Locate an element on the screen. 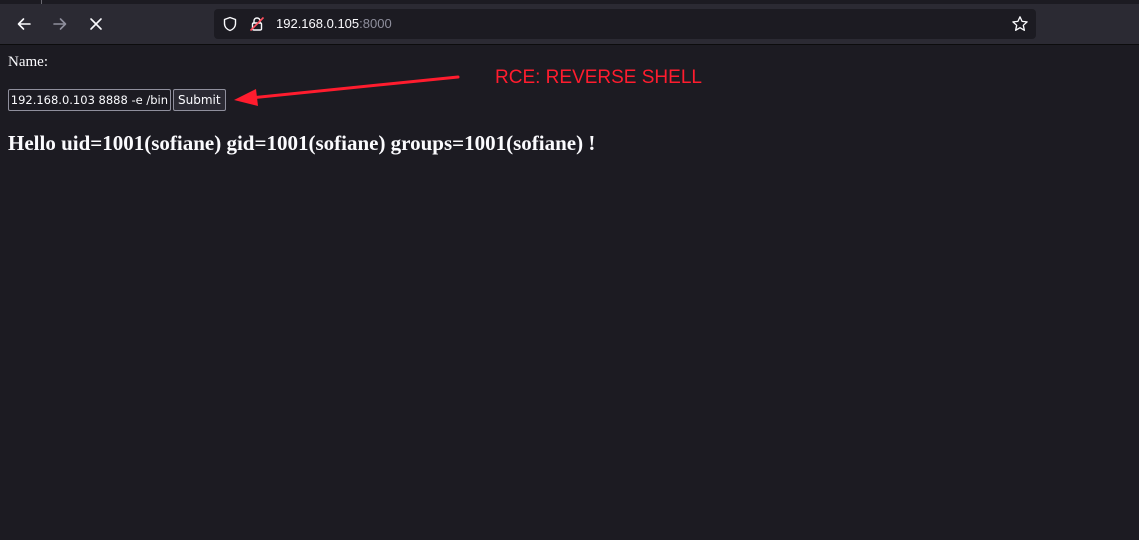 The image size is (1139, 540). stop-button is located at coordinates (96, 24).